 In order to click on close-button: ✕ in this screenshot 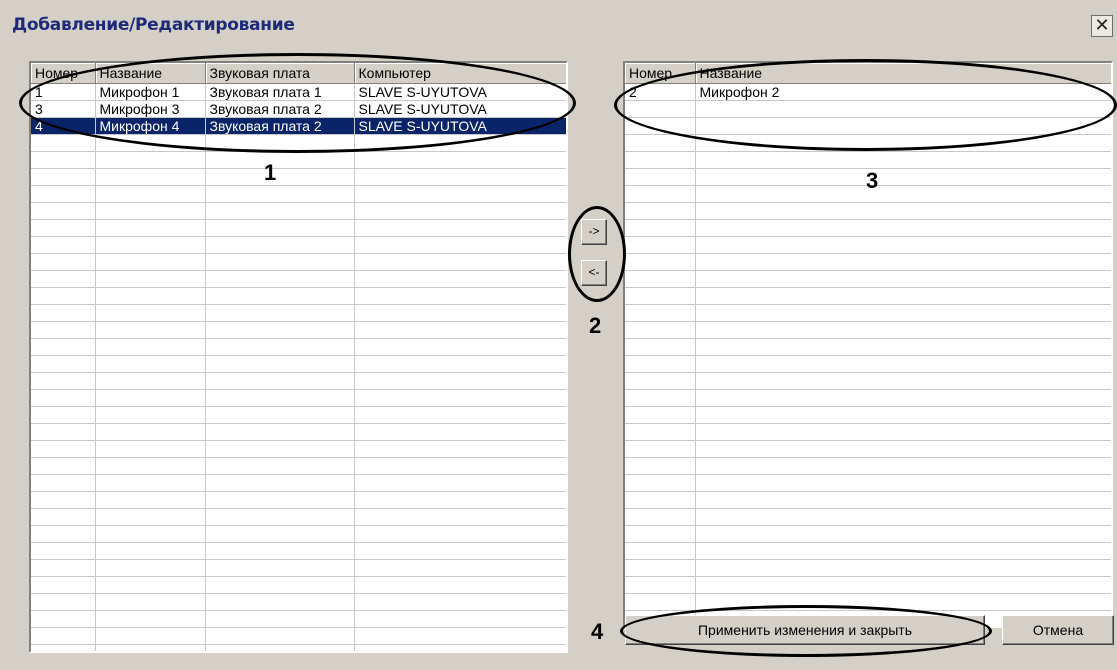, I will do `click(1102, 26)`.